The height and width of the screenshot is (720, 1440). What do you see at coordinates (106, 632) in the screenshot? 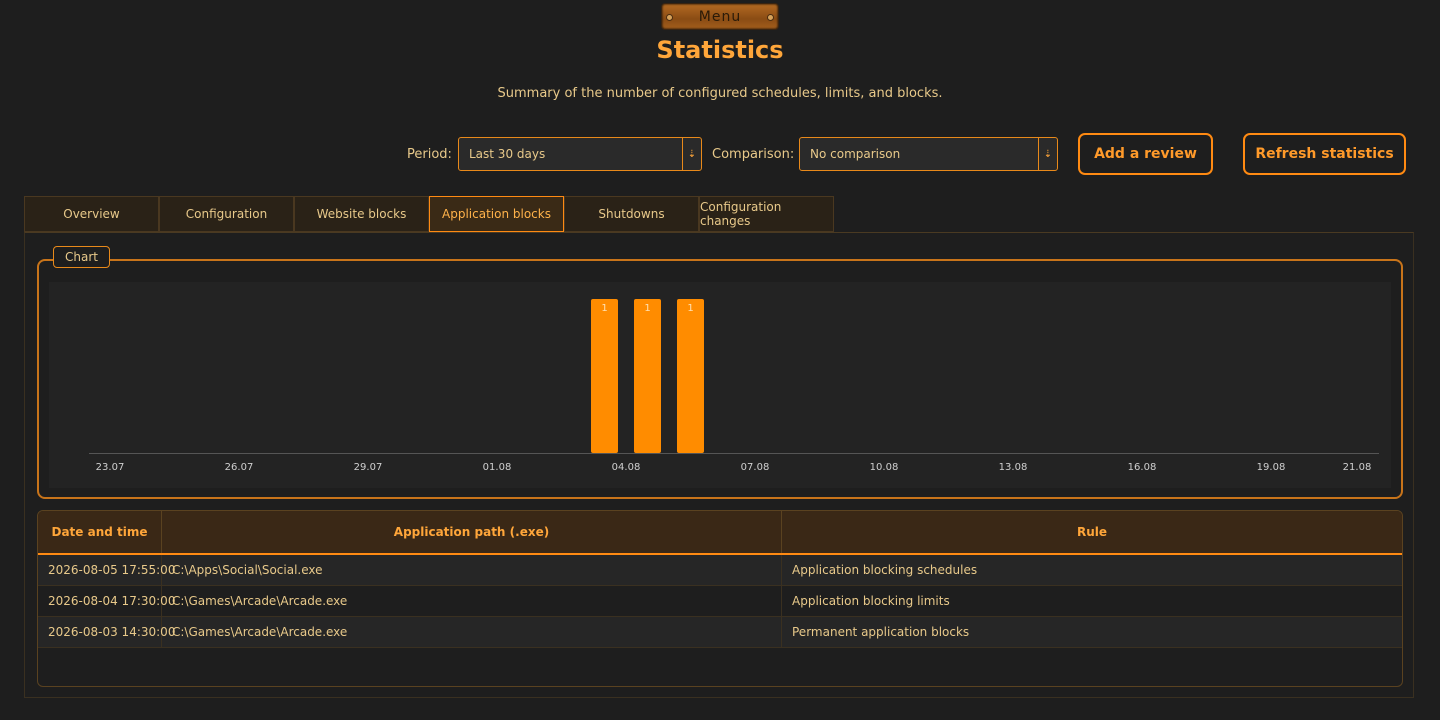
I see `cell-date: 2026-08-03 14:30:00` at bounding box center [106, 632].